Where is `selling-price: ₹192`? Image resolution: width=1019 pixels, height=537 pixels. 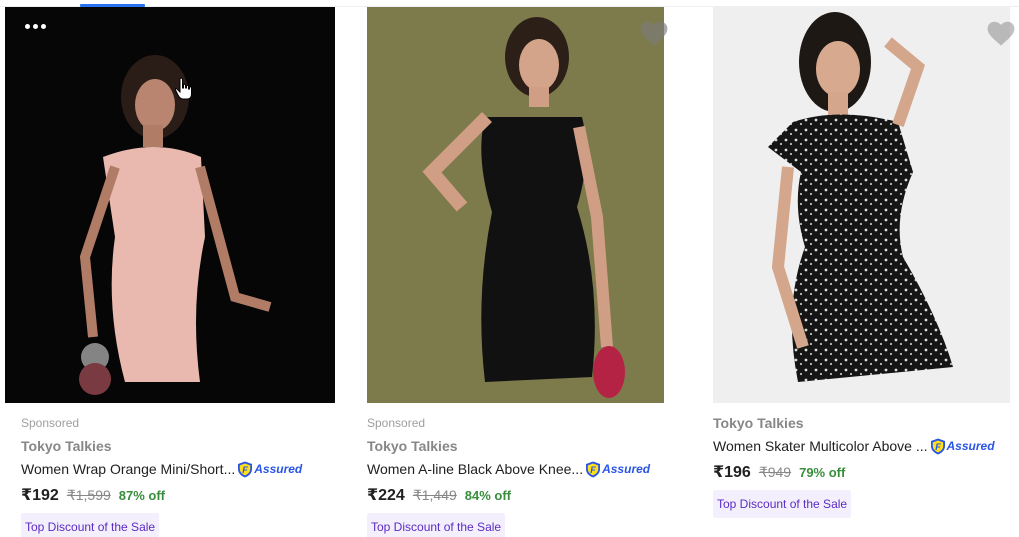
selling-price: ₹192 is located at coordinates (40, 495).